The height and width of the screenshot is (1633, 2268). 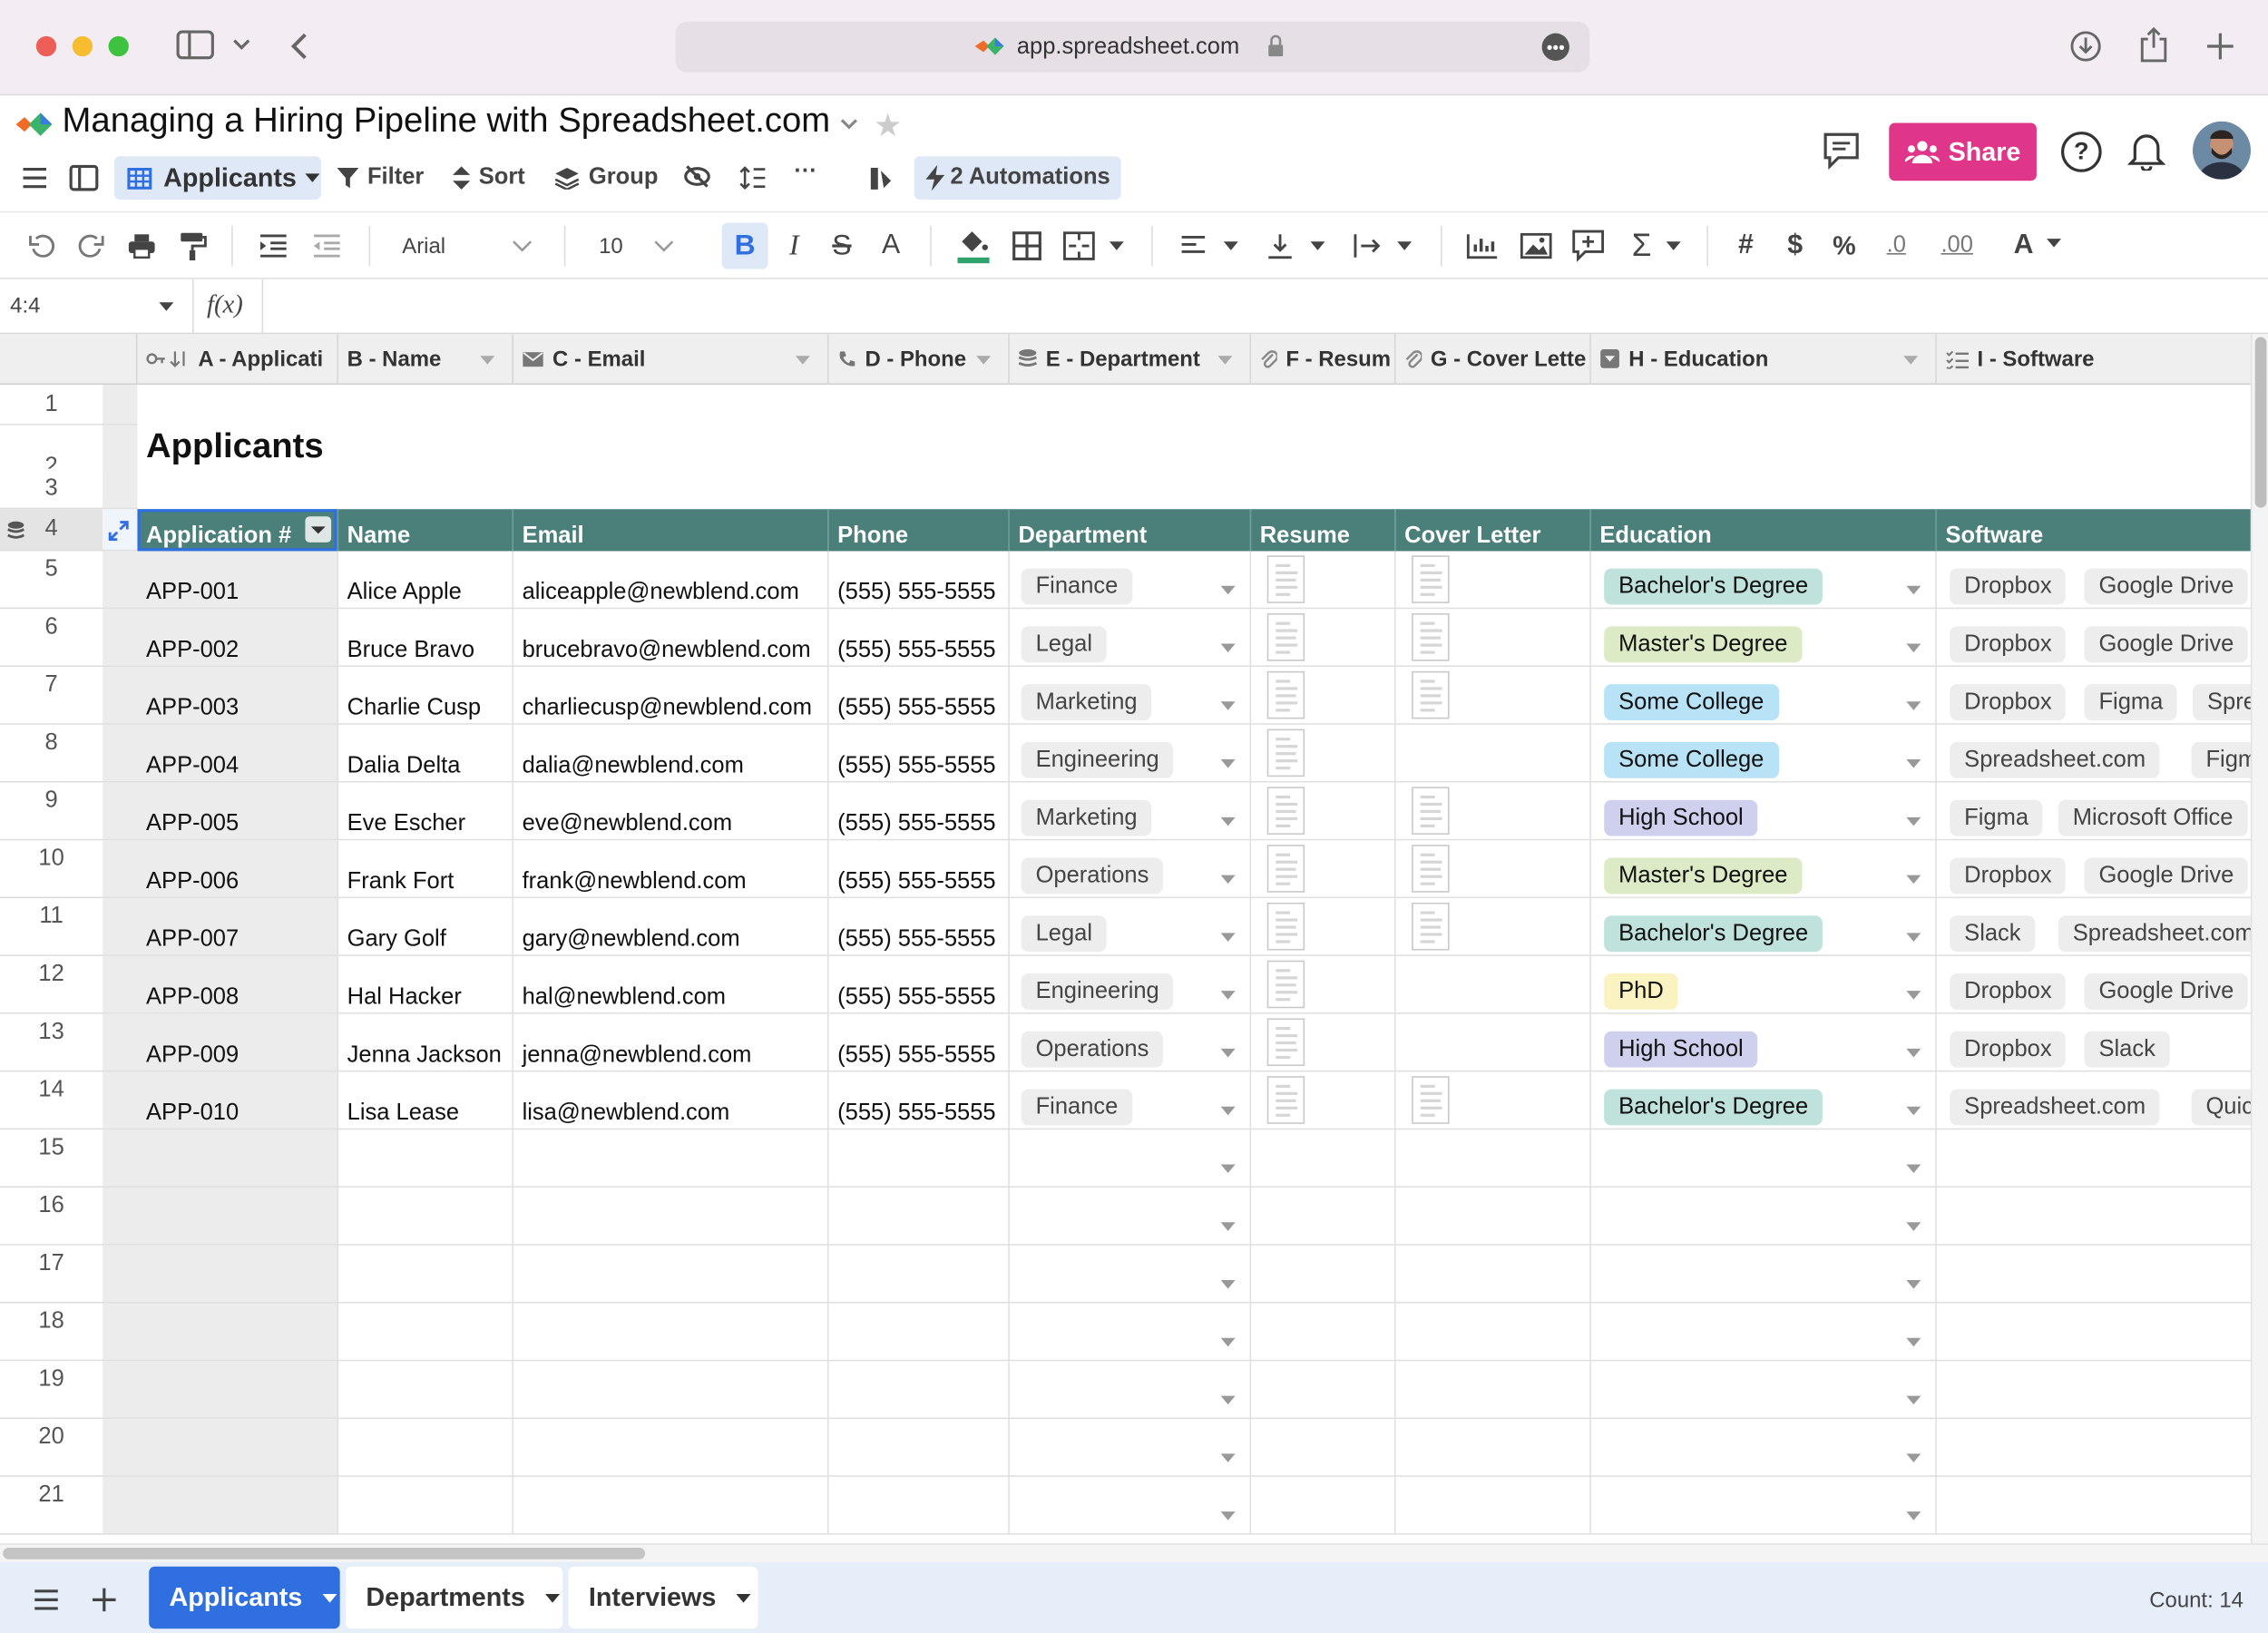 What do you see at coordinates (426, 580) in the screenshot?
I see `cell-name: Alice Apple` at bounding box center [426, 580].